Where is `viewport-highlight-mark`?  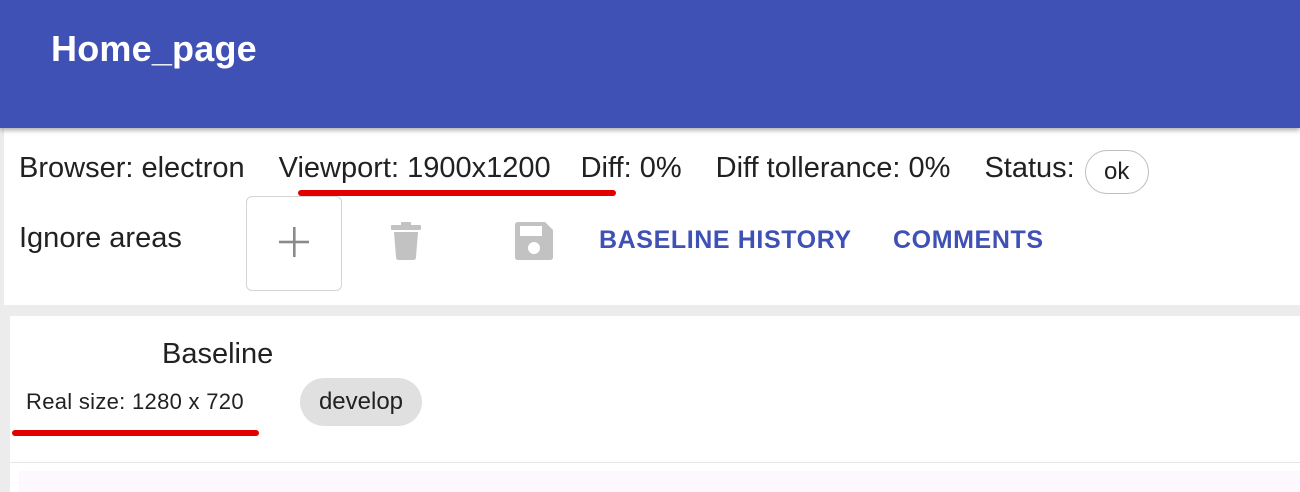 viewport-highlight-mark is located at coordinates (457, 193).